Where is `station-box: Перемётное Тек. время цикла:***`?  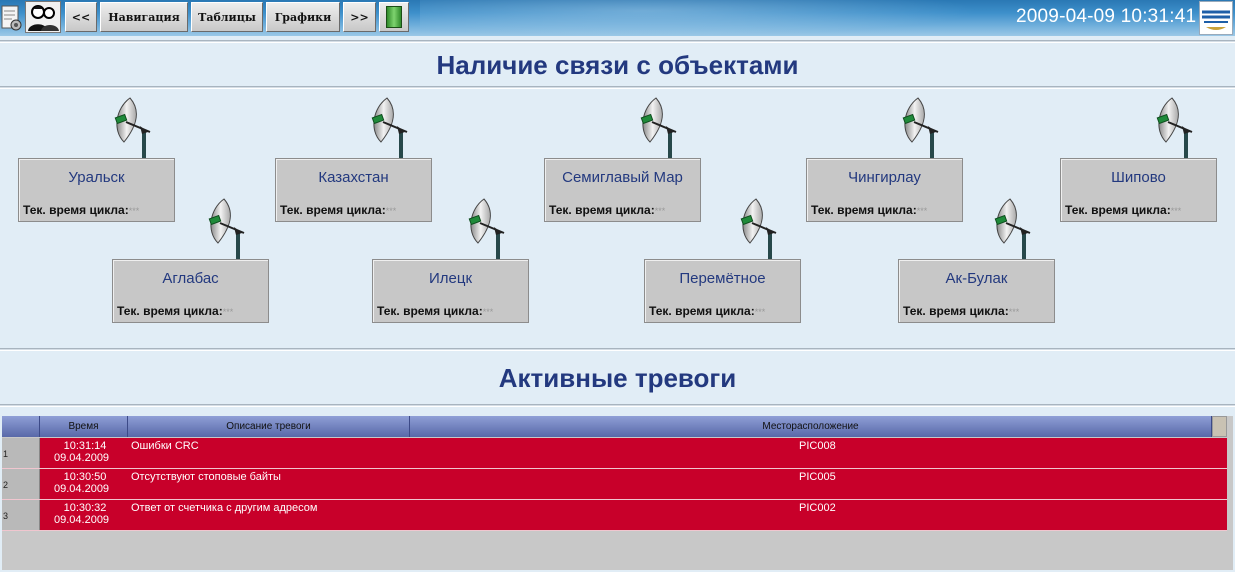 station-box: Перемётное Тек. время цикла:*** is located at coordinates (722, 291).